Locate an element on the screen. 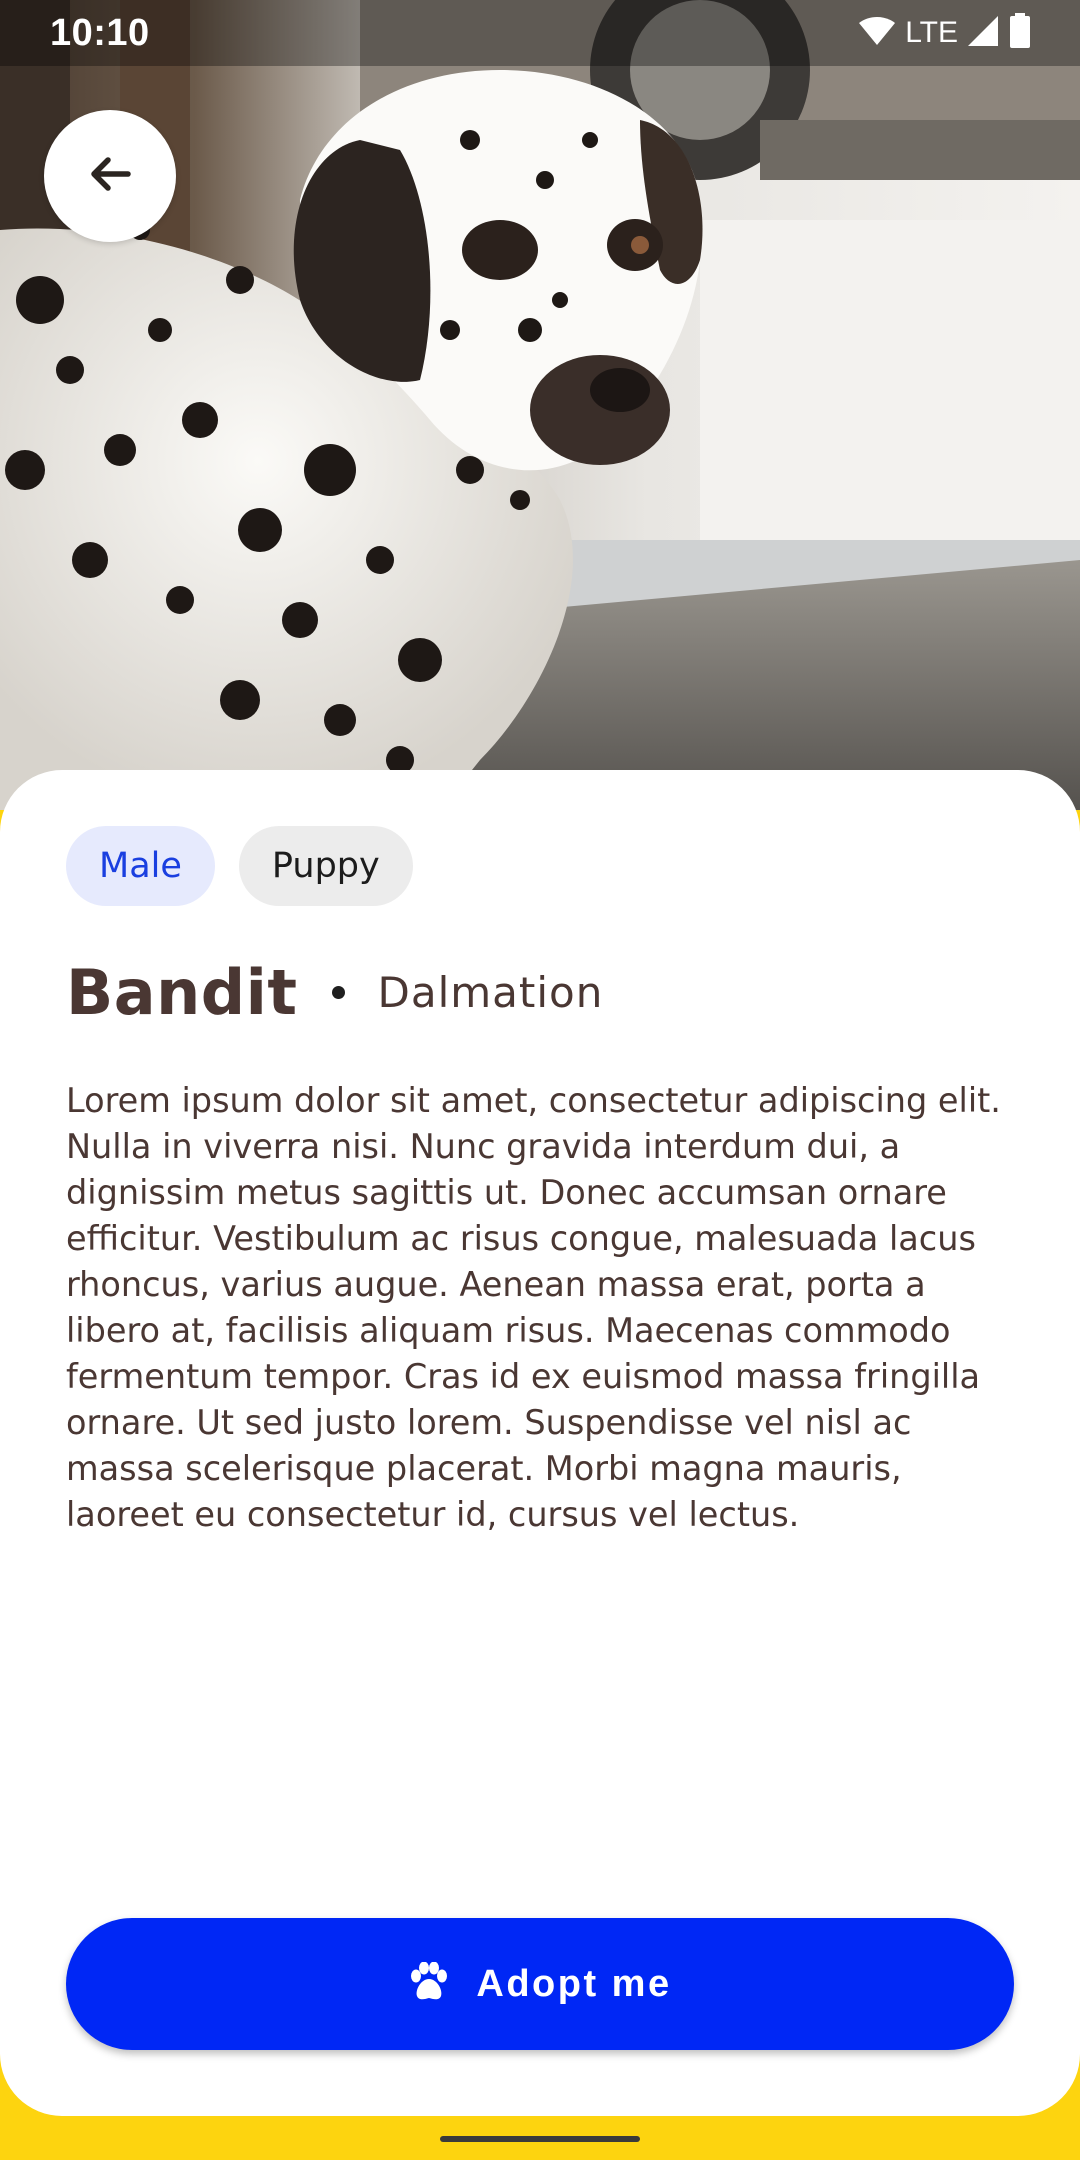  pet-name: Bandit is located at coordinates (182, 992).